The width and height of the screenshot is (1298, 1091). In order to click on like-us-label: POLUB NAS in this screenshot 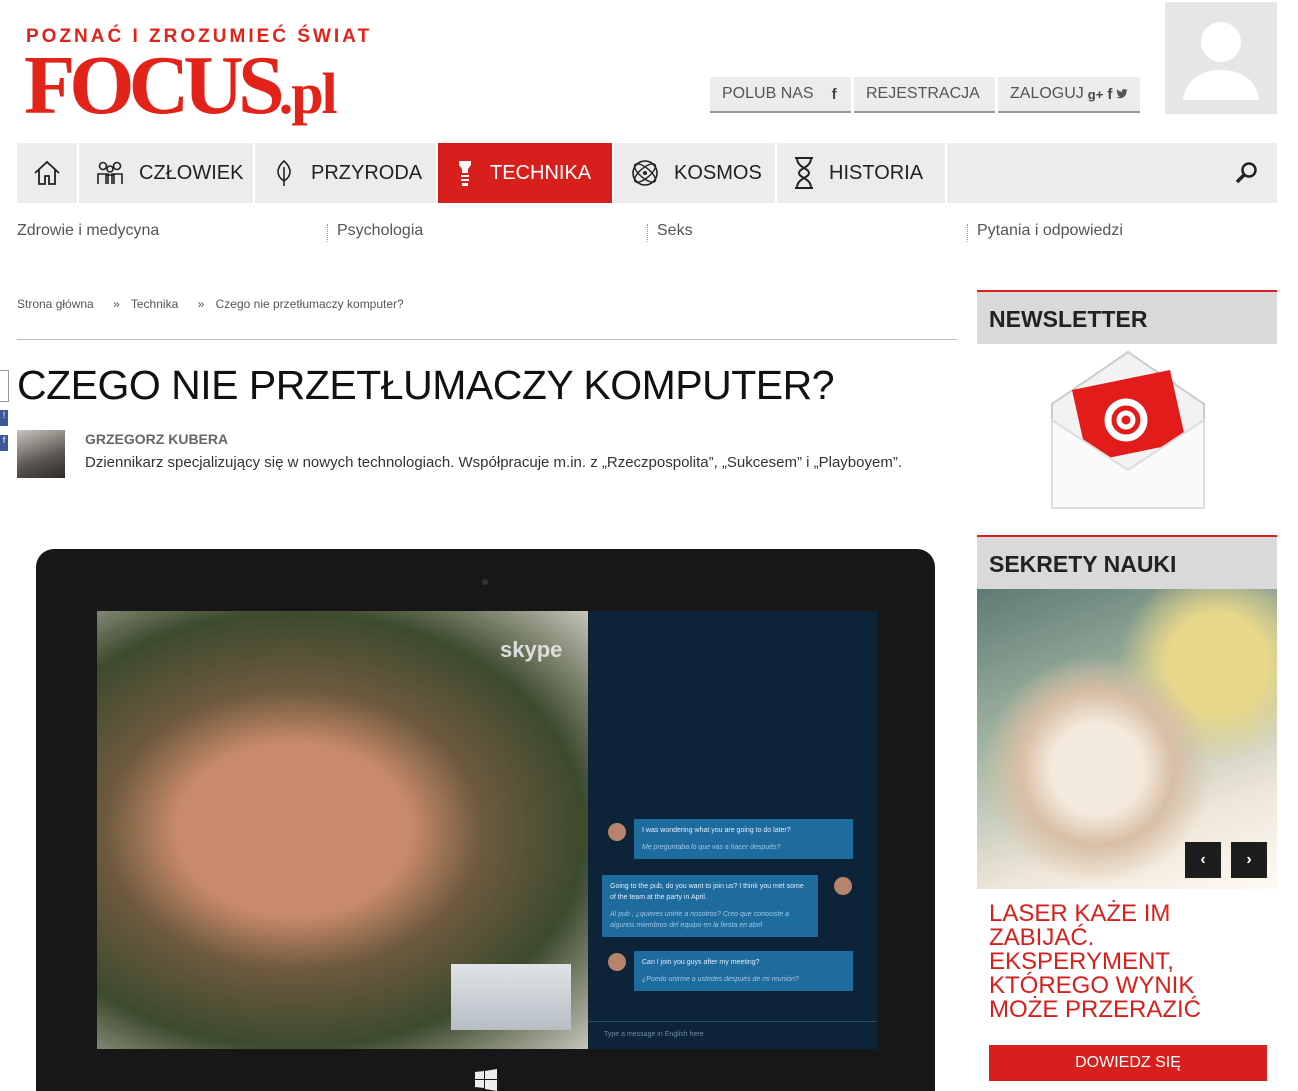, I will do `click(768, 93)`.